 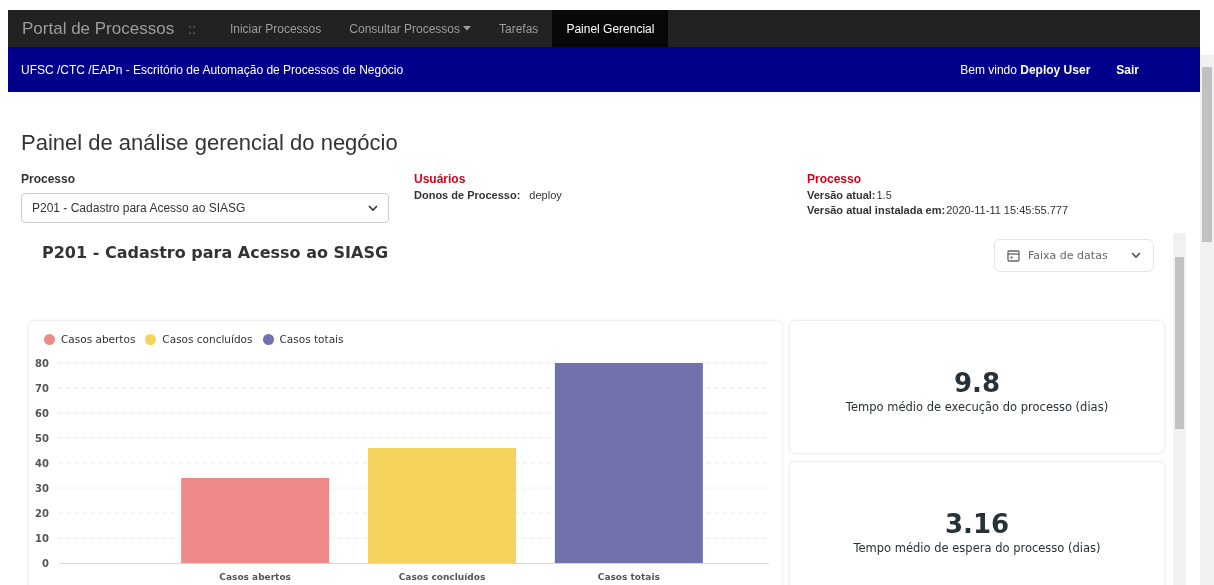 I want to click on x-axis-label: Casos totais, so click(x=628, y=576).